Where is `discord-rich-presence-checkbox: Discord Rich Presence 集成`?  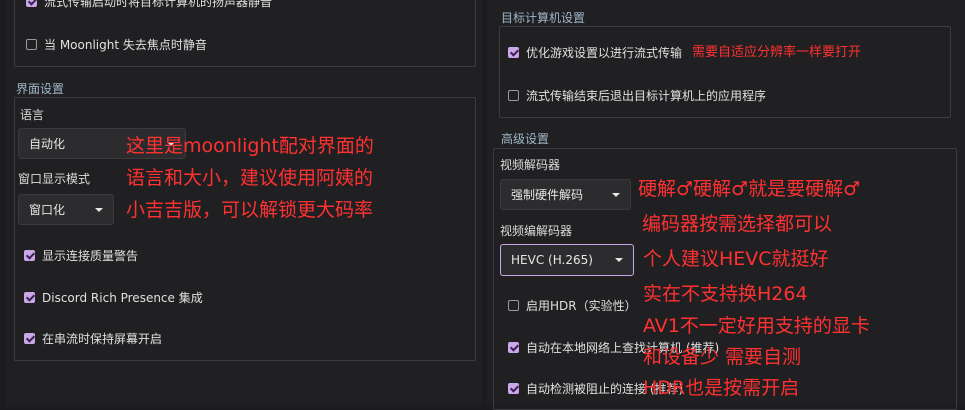
discord-rich-presence-checkbox: Discord Rich Presence 集成 is located at coordinates (113, 297).